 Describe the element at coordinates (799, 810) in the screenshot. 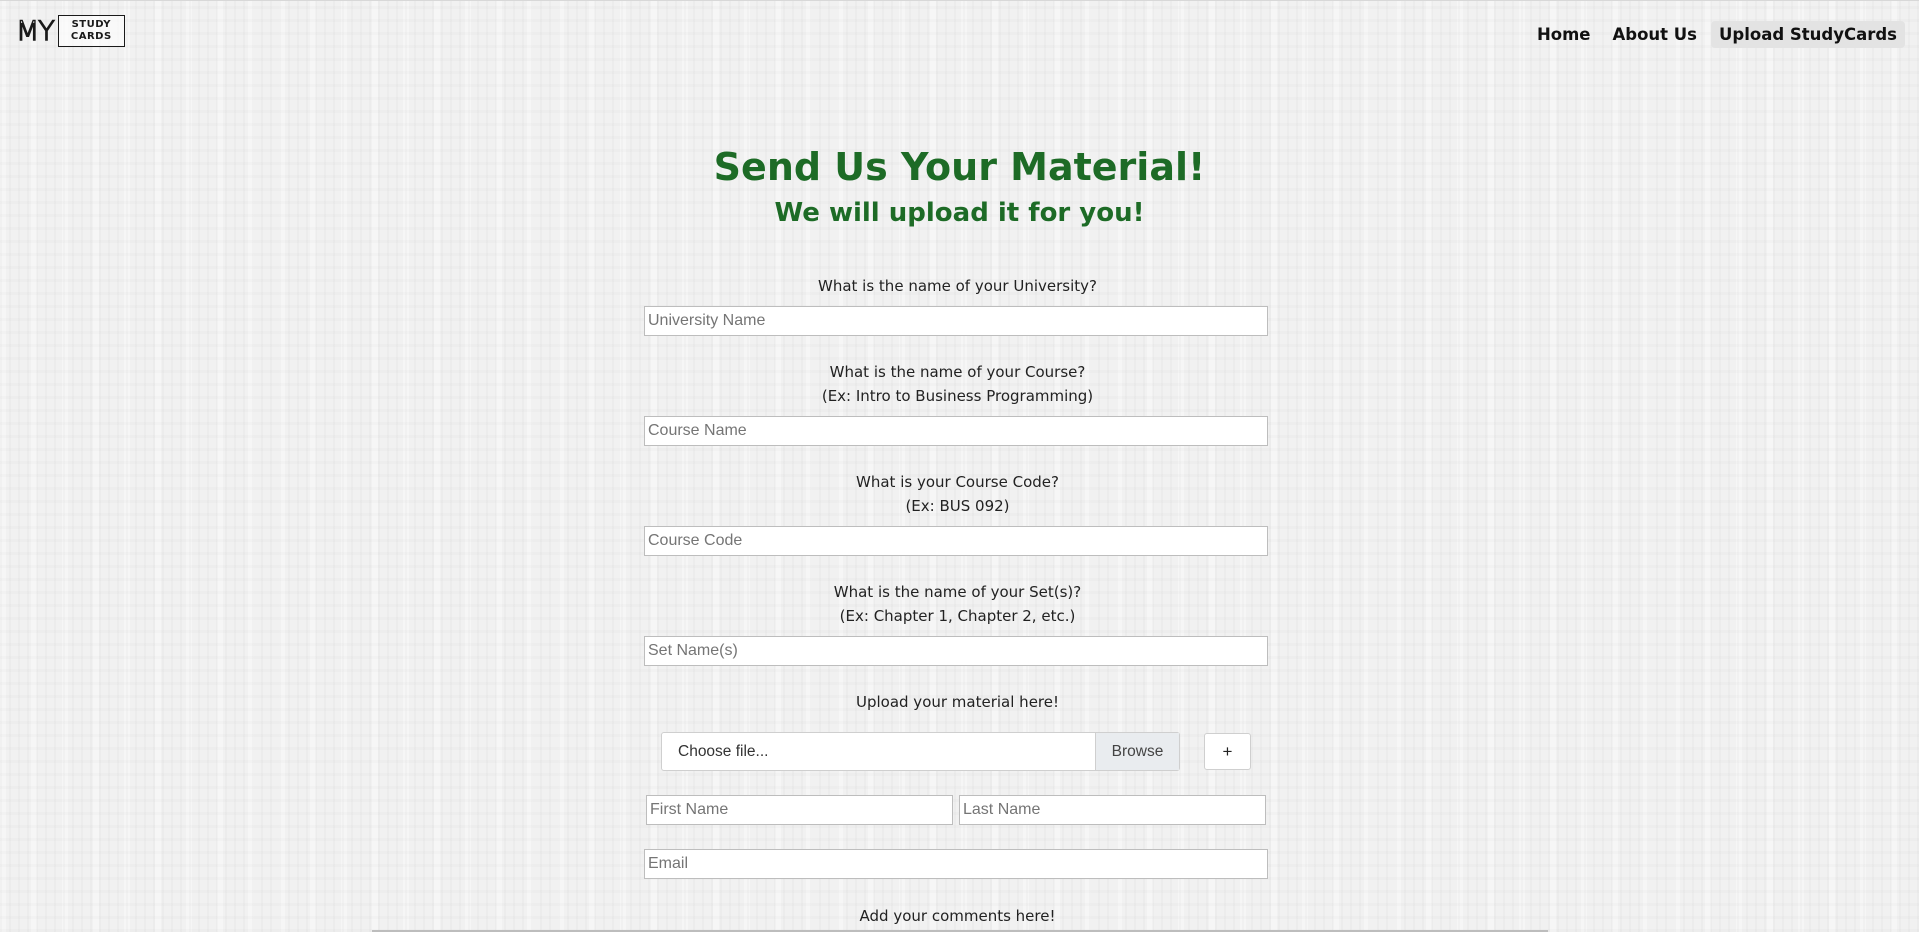

I see `first-name-input` at that location.